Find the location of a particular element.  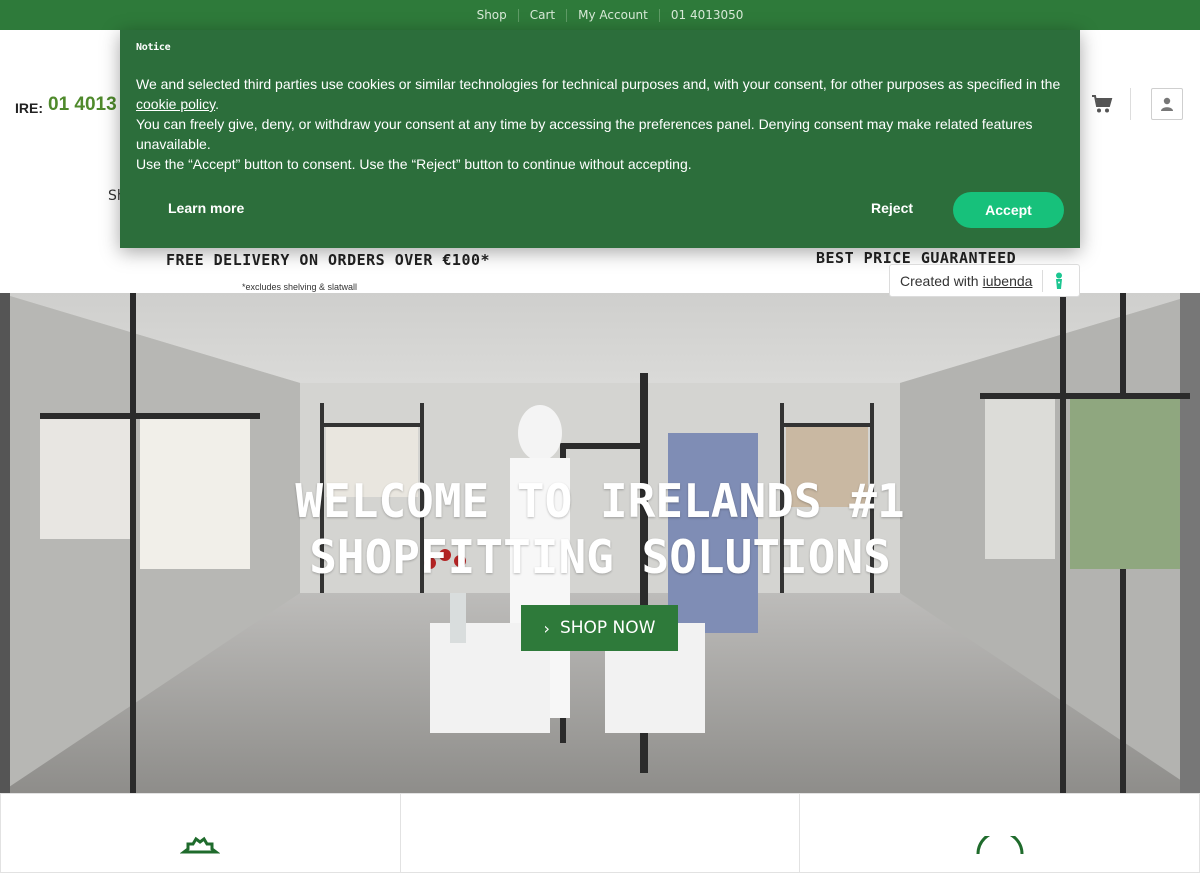

accept-button: Accept is located at coordinates (1008, 210).